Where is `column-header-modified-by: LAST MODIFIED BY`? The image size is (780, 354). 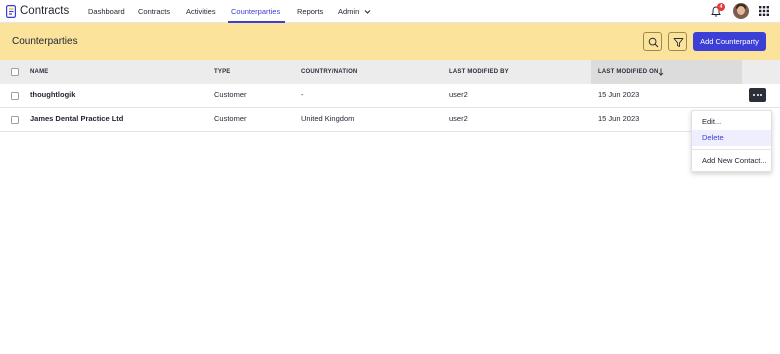 column-header-modified-by: LAST MODIFIED BY is located at coordinates (479, 72).